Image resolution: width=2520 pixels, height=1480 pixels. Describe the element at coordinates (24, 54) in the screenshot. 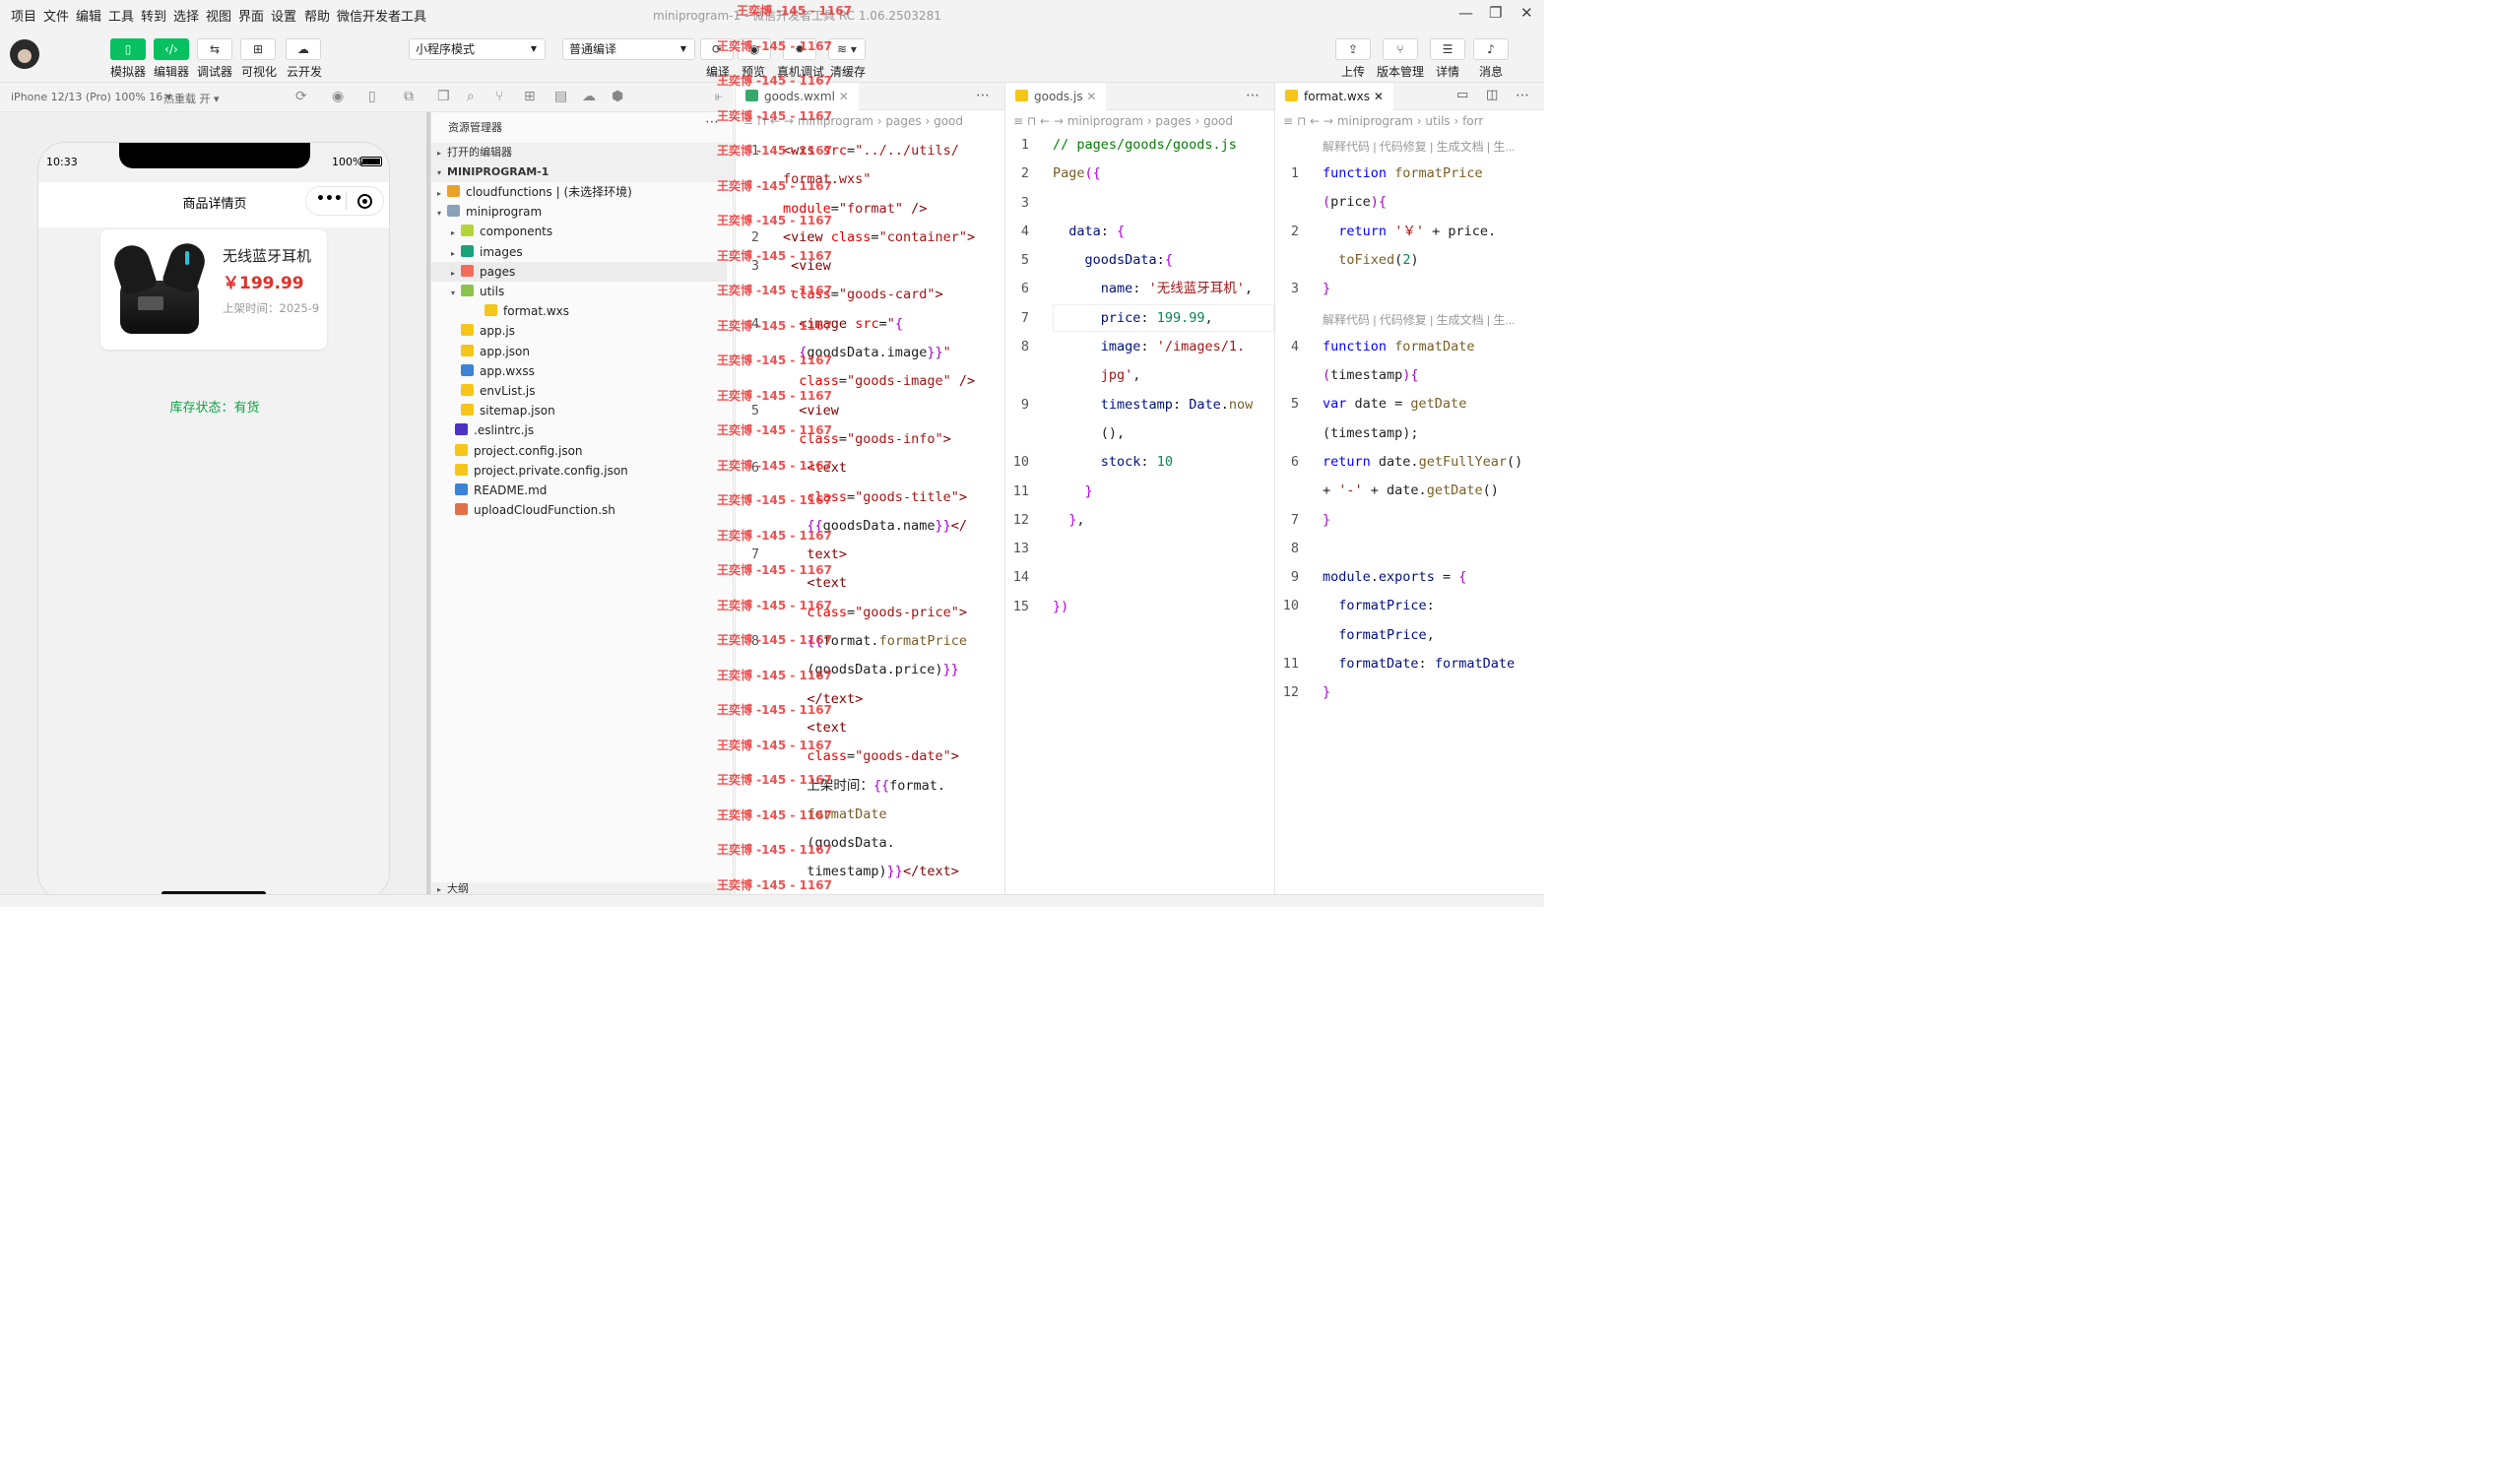

I see `avatar` at that location.